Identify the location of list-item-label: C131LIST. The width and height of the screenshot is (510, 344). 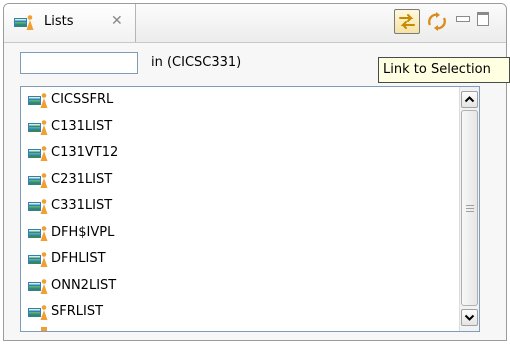
(82, 126).